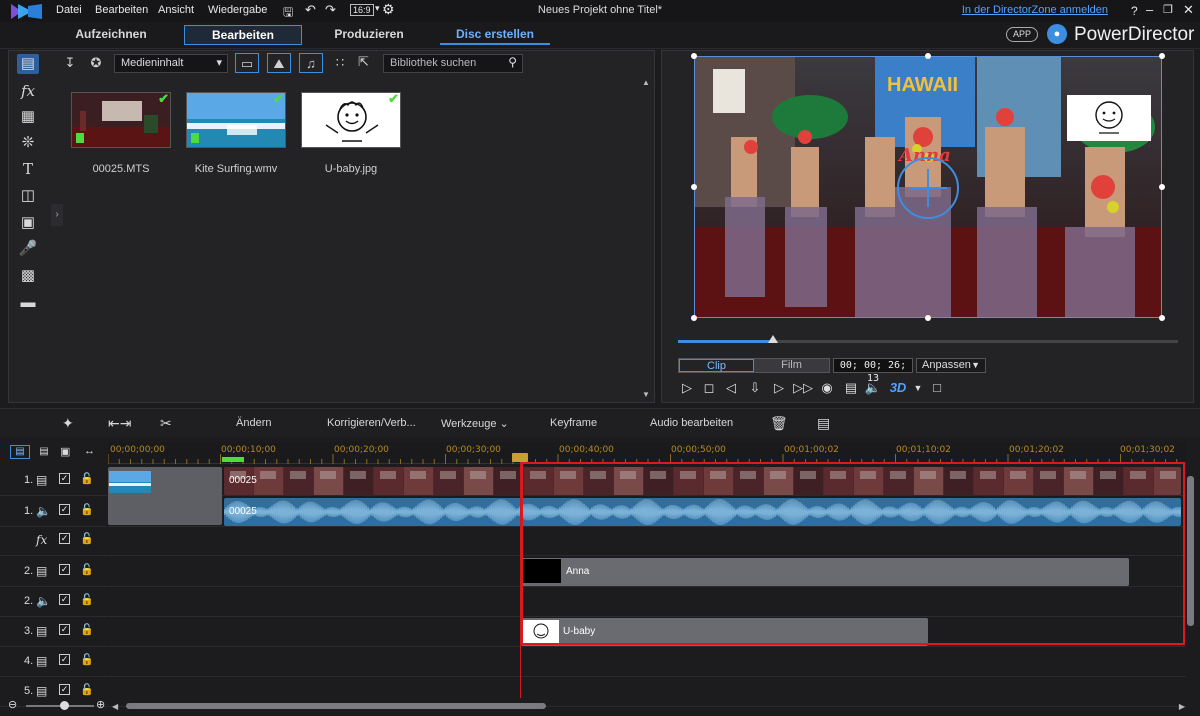 Image resolution: width=1200 pixels, height=716 pixels. Describe the element at coordinates (363, 62) in the screenshot. I see `detach-icon: ⇱` at that location.